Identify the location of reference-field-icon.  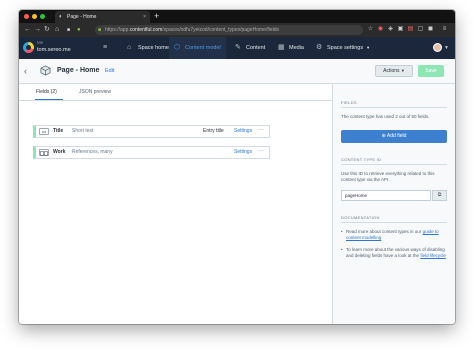
(44, 152).